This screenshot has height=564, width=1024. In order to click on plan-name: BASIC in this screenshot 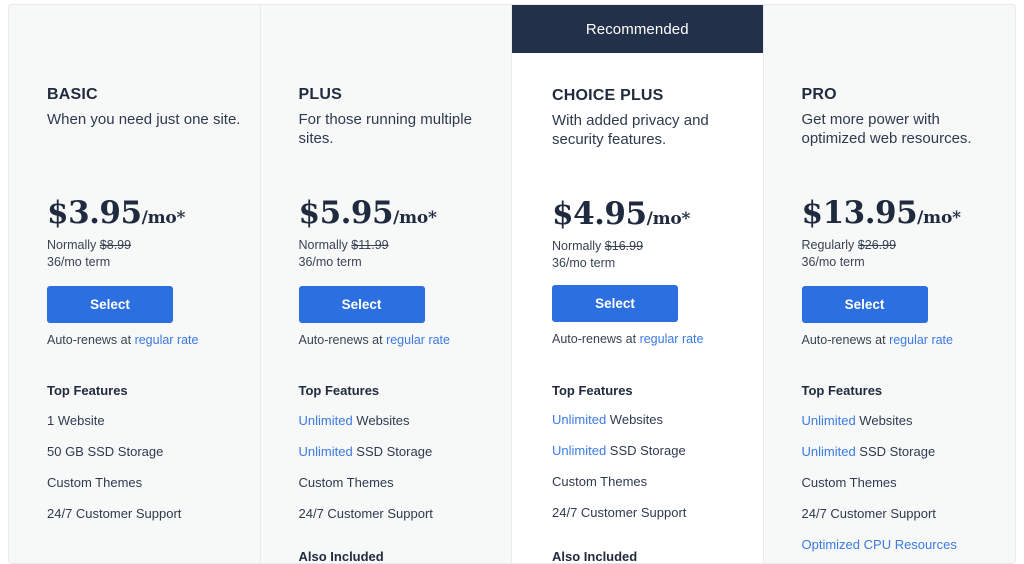, I will do `click(72, 94)`.